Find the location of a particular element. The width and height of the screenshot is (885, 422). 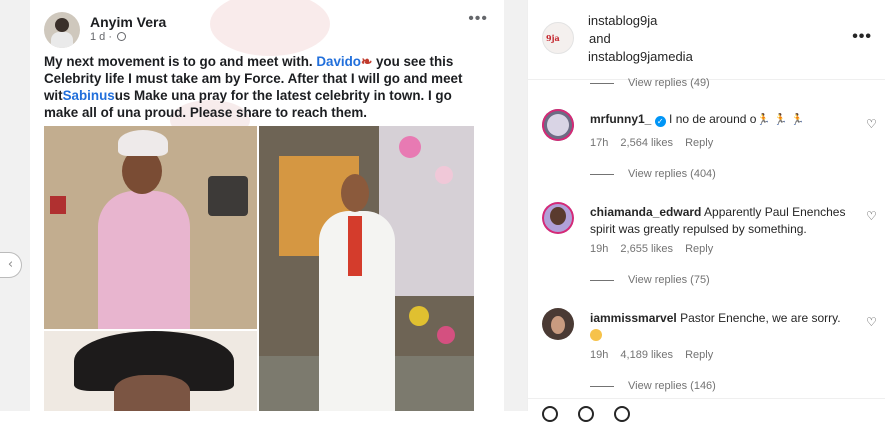

sad-face-emoji-icon is located at coordinates (596, 335).